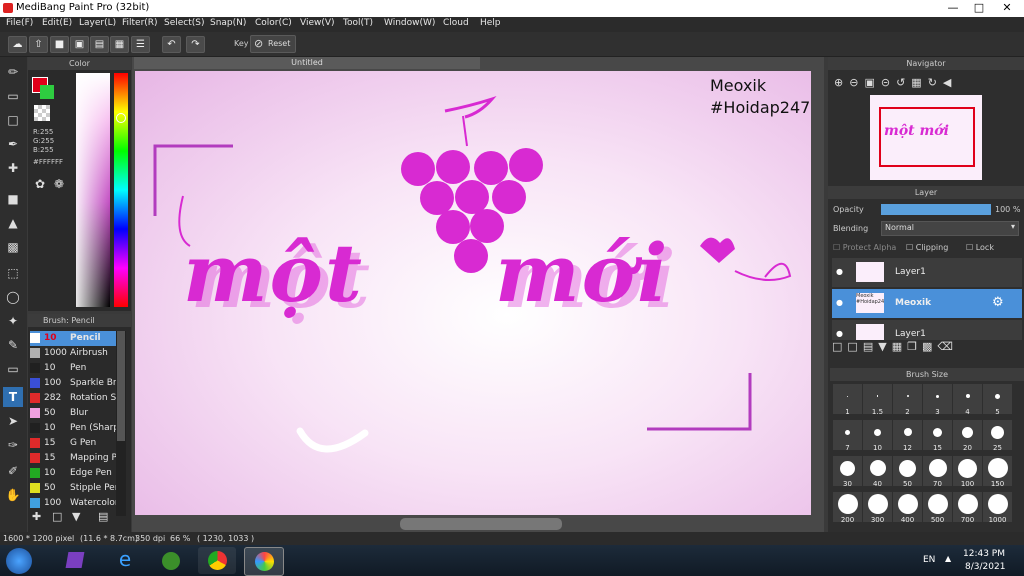 This screenshot has height=576, width=1024. I want to click on menu-view: View(V), so click(317, 23).